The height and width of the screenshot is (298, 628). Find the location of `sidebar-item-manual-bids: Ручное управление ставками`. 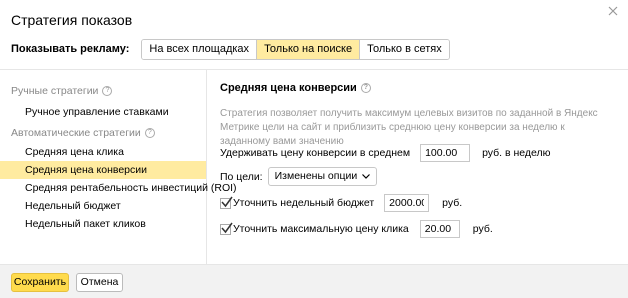

sidebar-item-manual-bids: Ручное управление ставками is located at coordinates (103, 112).